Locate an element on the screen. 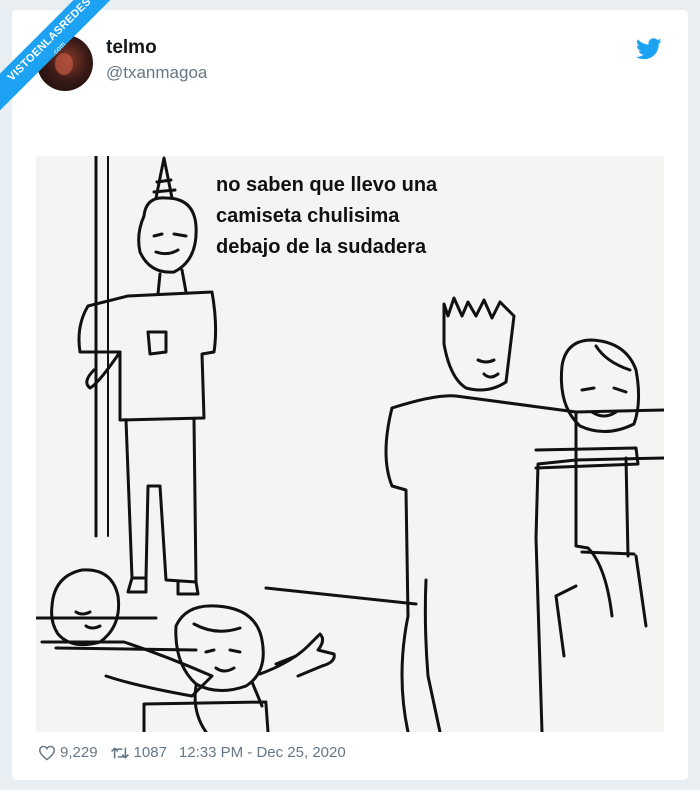 This screenshot has width=700, height=790. caption-line-2: camiseta chulisima is located at coordinates (308, 216).